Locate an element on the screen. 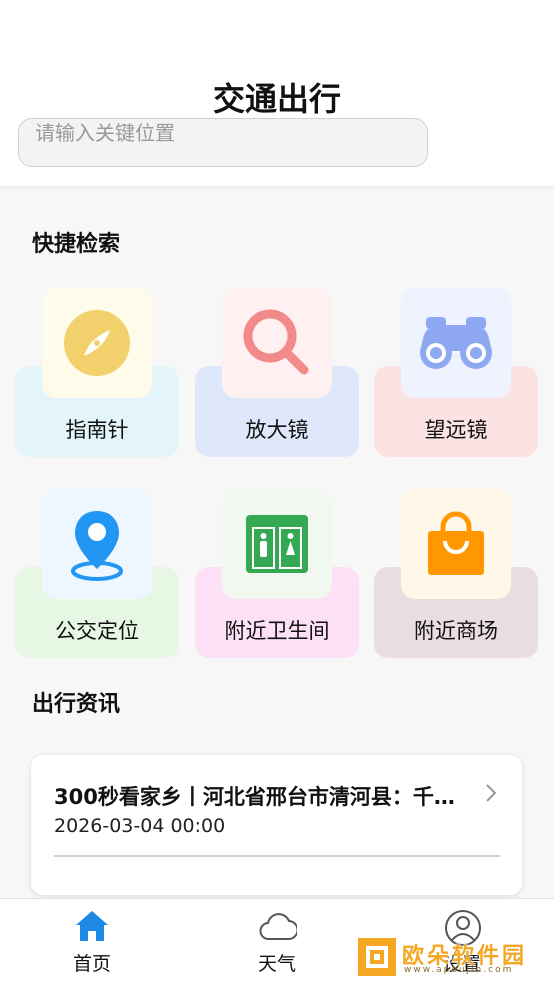  compass-tile is located at coordinates (97, 343).